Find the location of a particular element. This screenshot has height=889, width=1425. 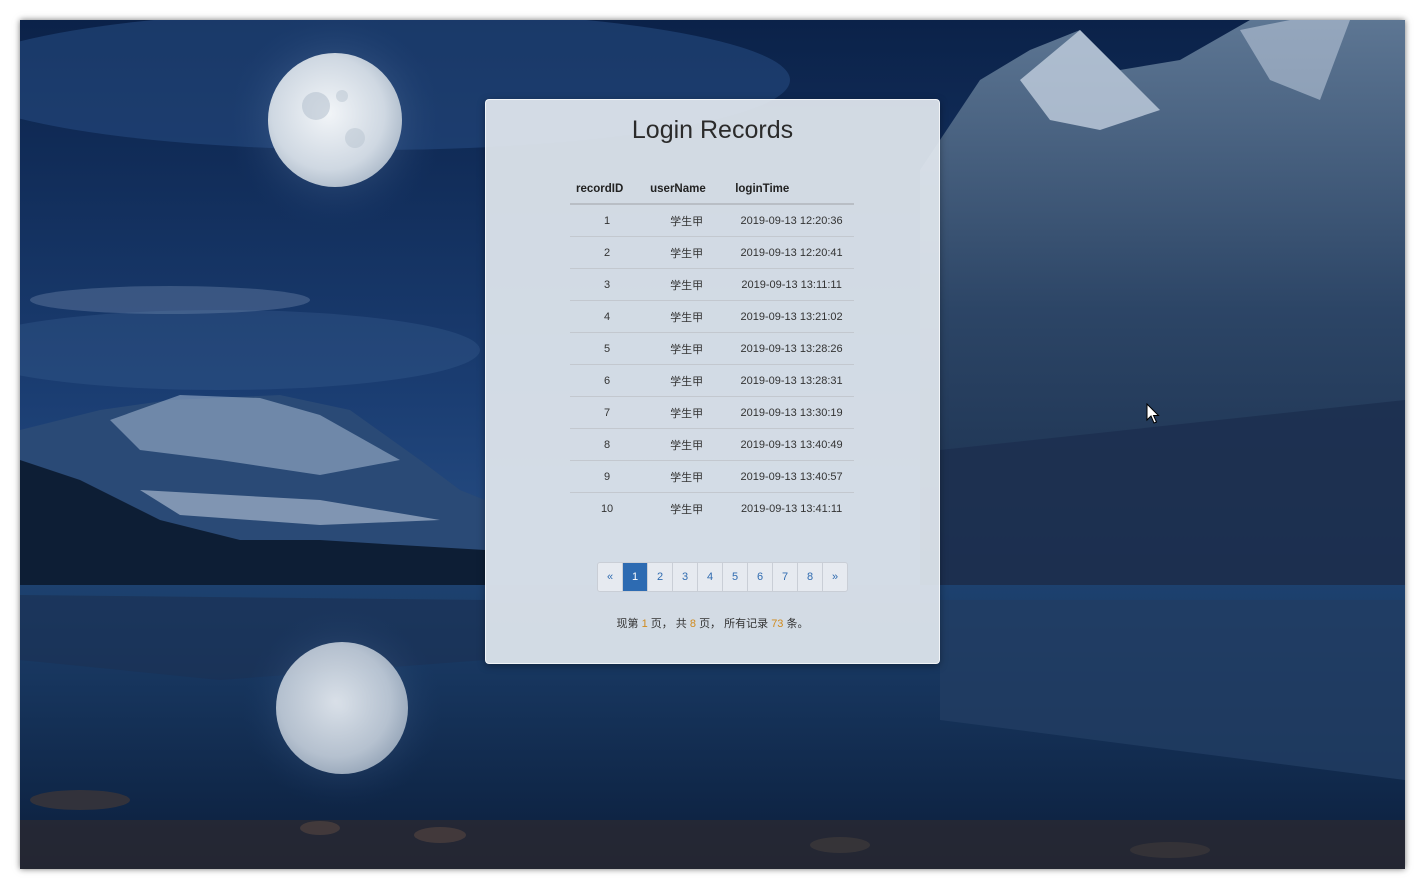

table-row: 1 学生甲 2019-09-13 12:20:36 is located at coordinates (712, 220).